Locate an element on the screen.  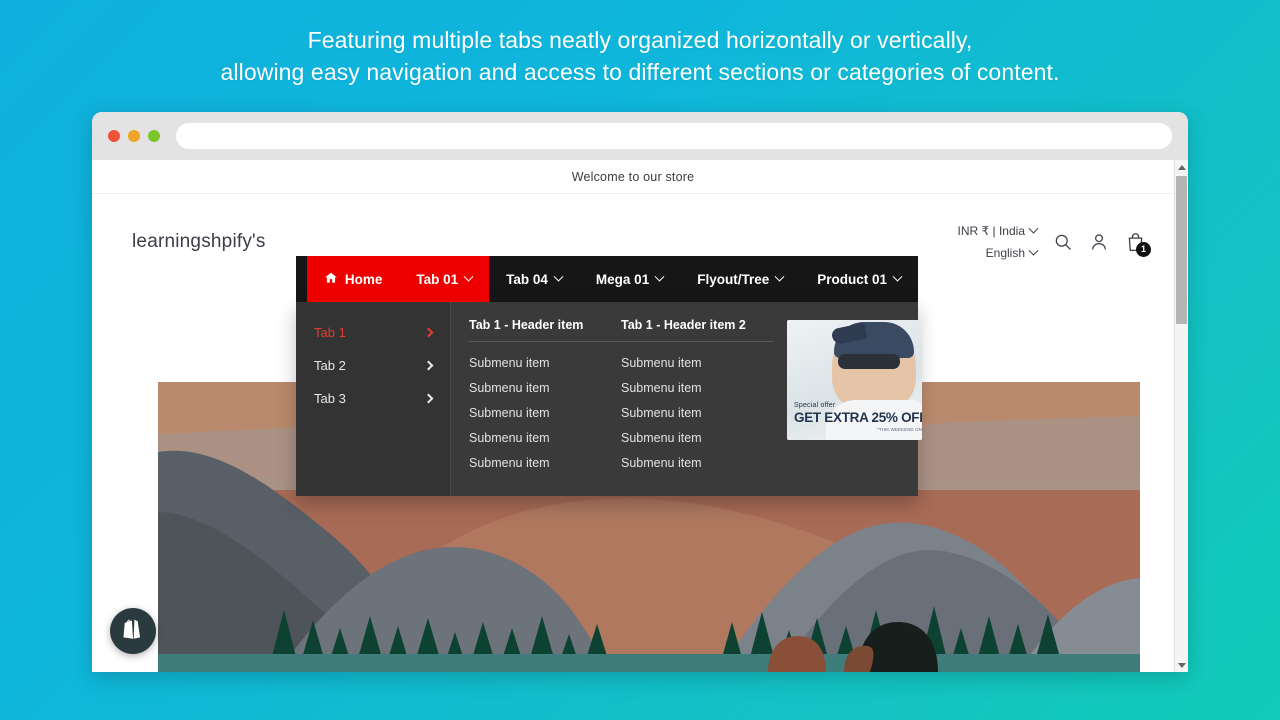
promo-headline: GET EXTRA 25% OFF is located at coordinates (858, 417).